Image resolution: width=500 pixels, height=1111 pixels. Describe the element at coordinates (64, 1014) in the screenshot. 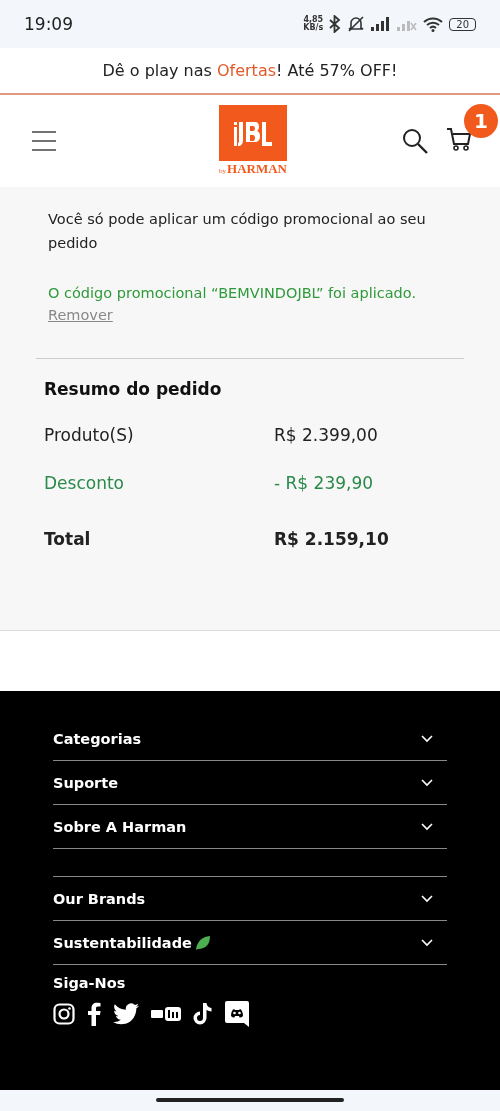

I see `instagram-icon` at that location.